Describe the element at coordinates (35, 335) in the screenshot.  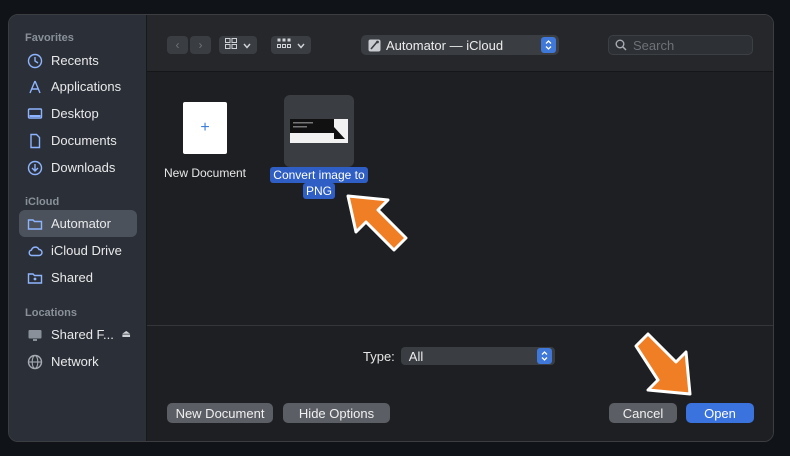
I see `display-icon` at that location.